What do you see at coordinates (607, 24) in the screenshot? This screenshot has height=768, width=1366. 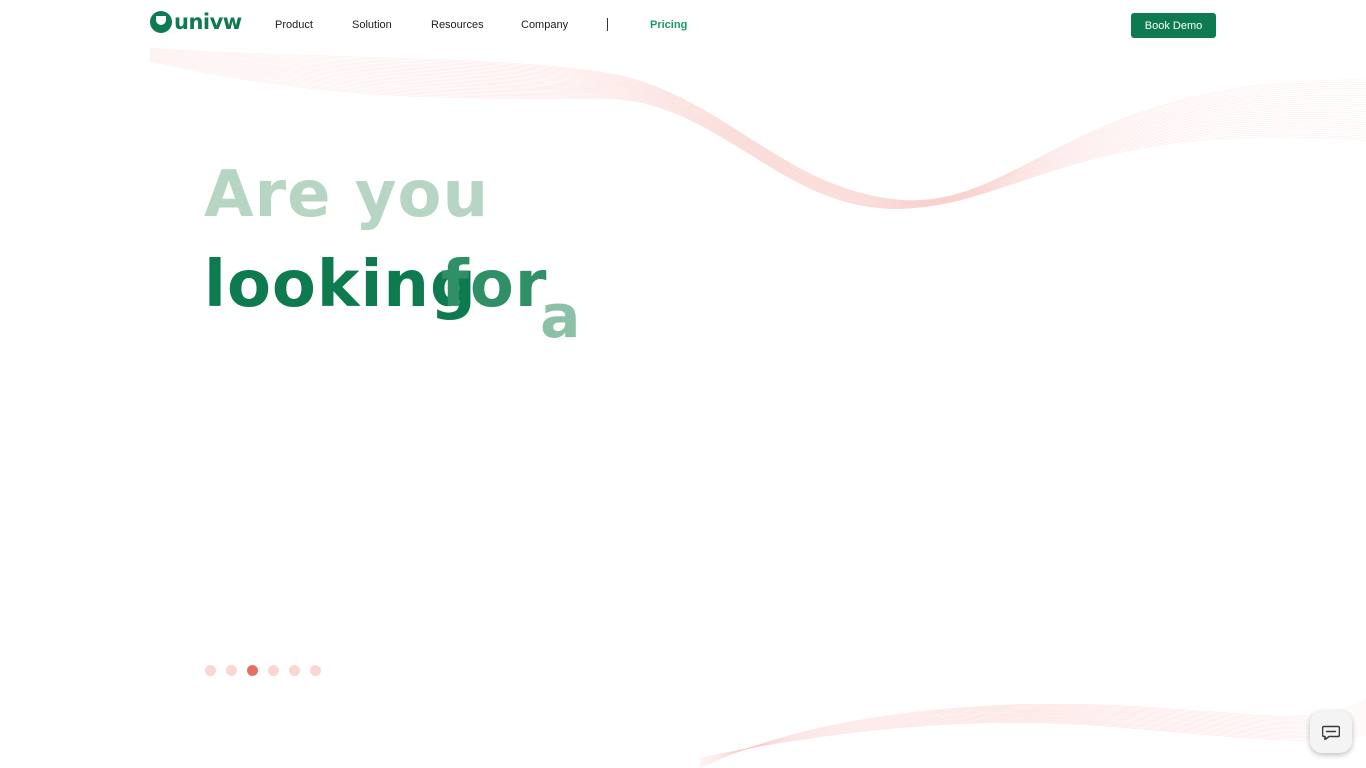 I see `nav-divider` at bounding box center [607, 24].